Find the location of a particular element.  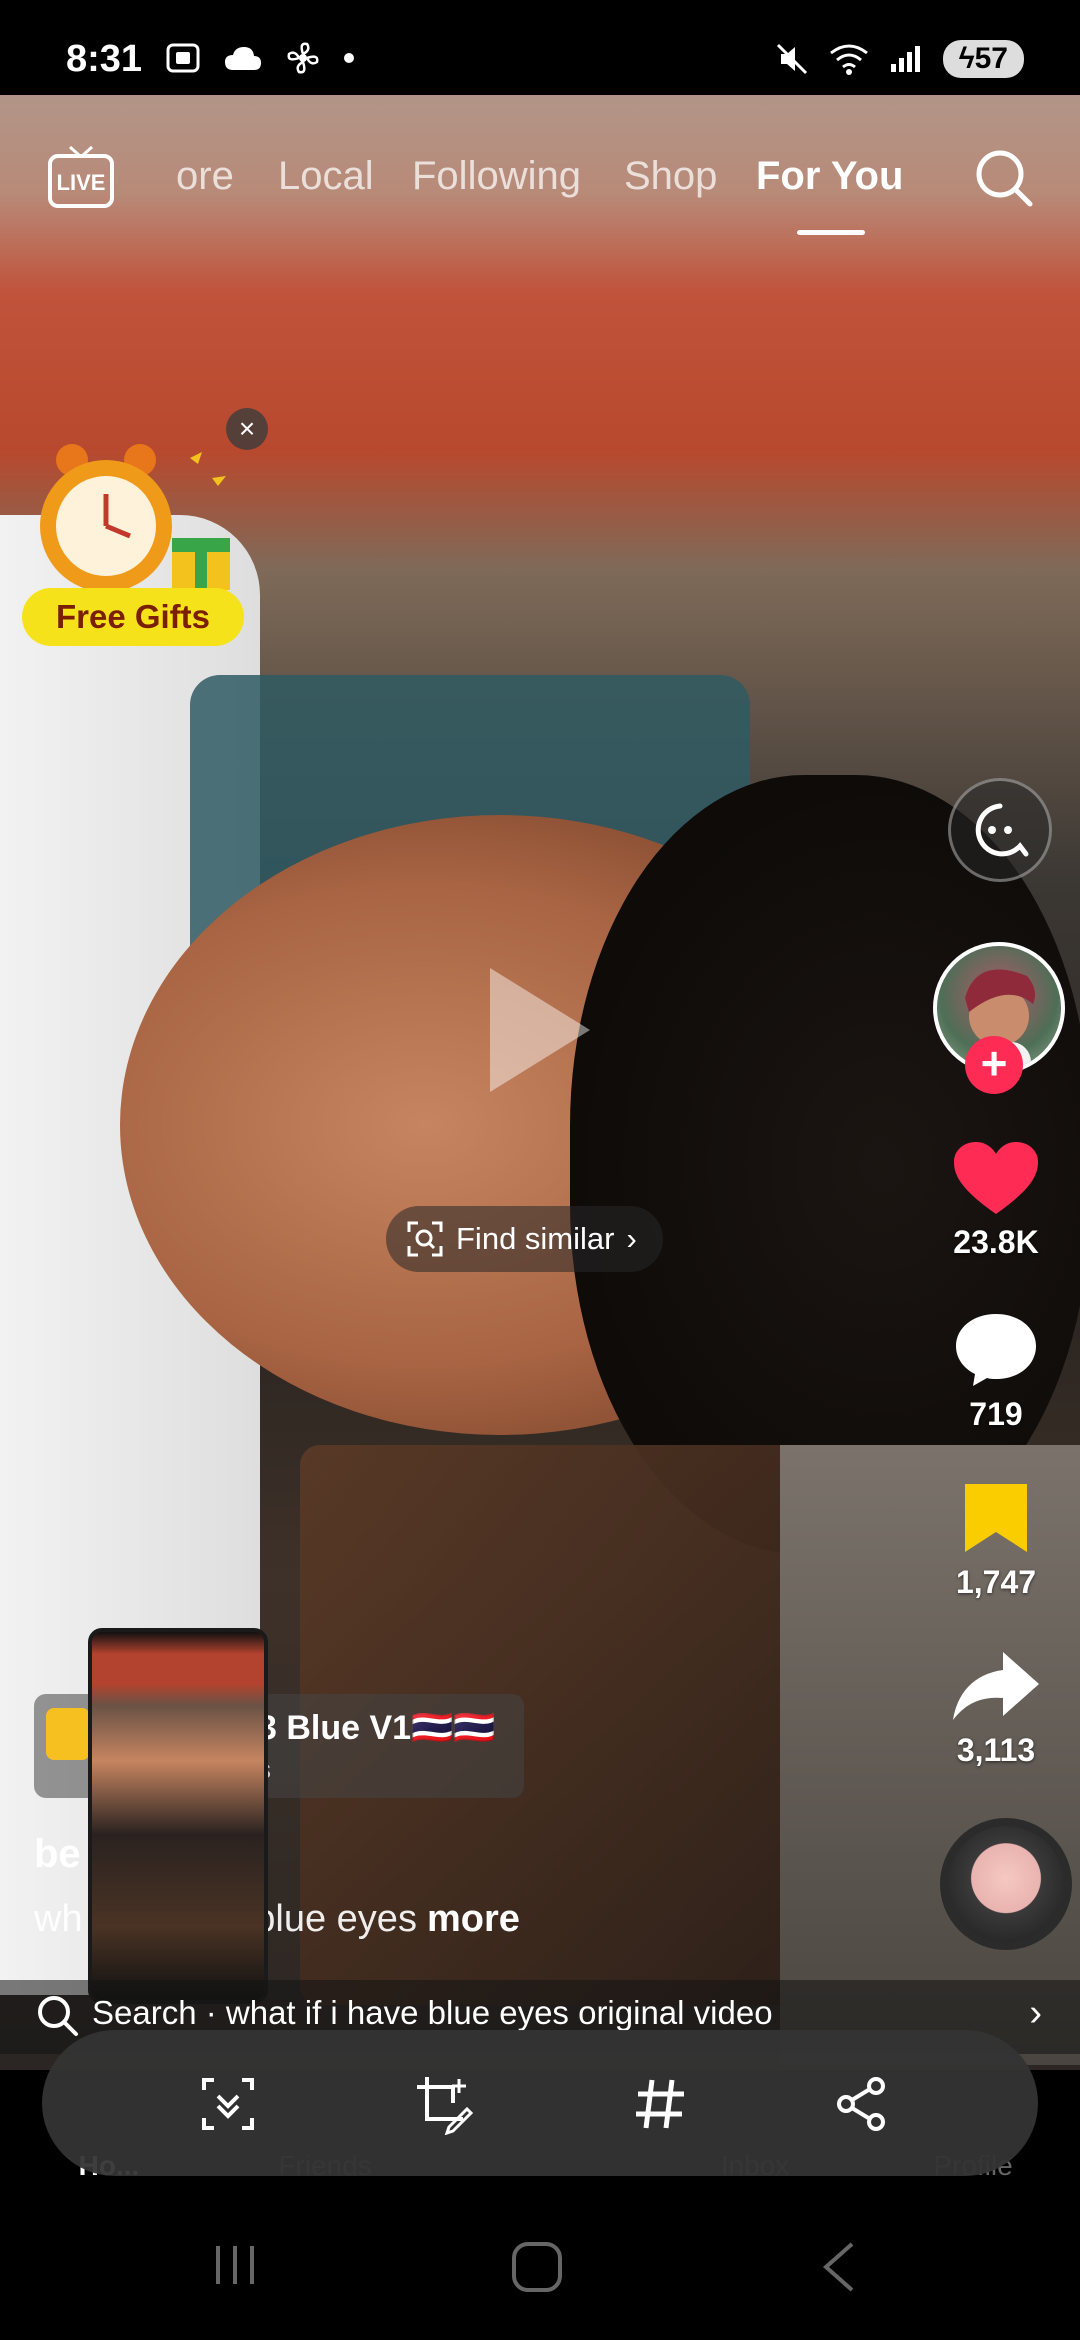

ai-assistant-button is located at coordinates (1000, 830).